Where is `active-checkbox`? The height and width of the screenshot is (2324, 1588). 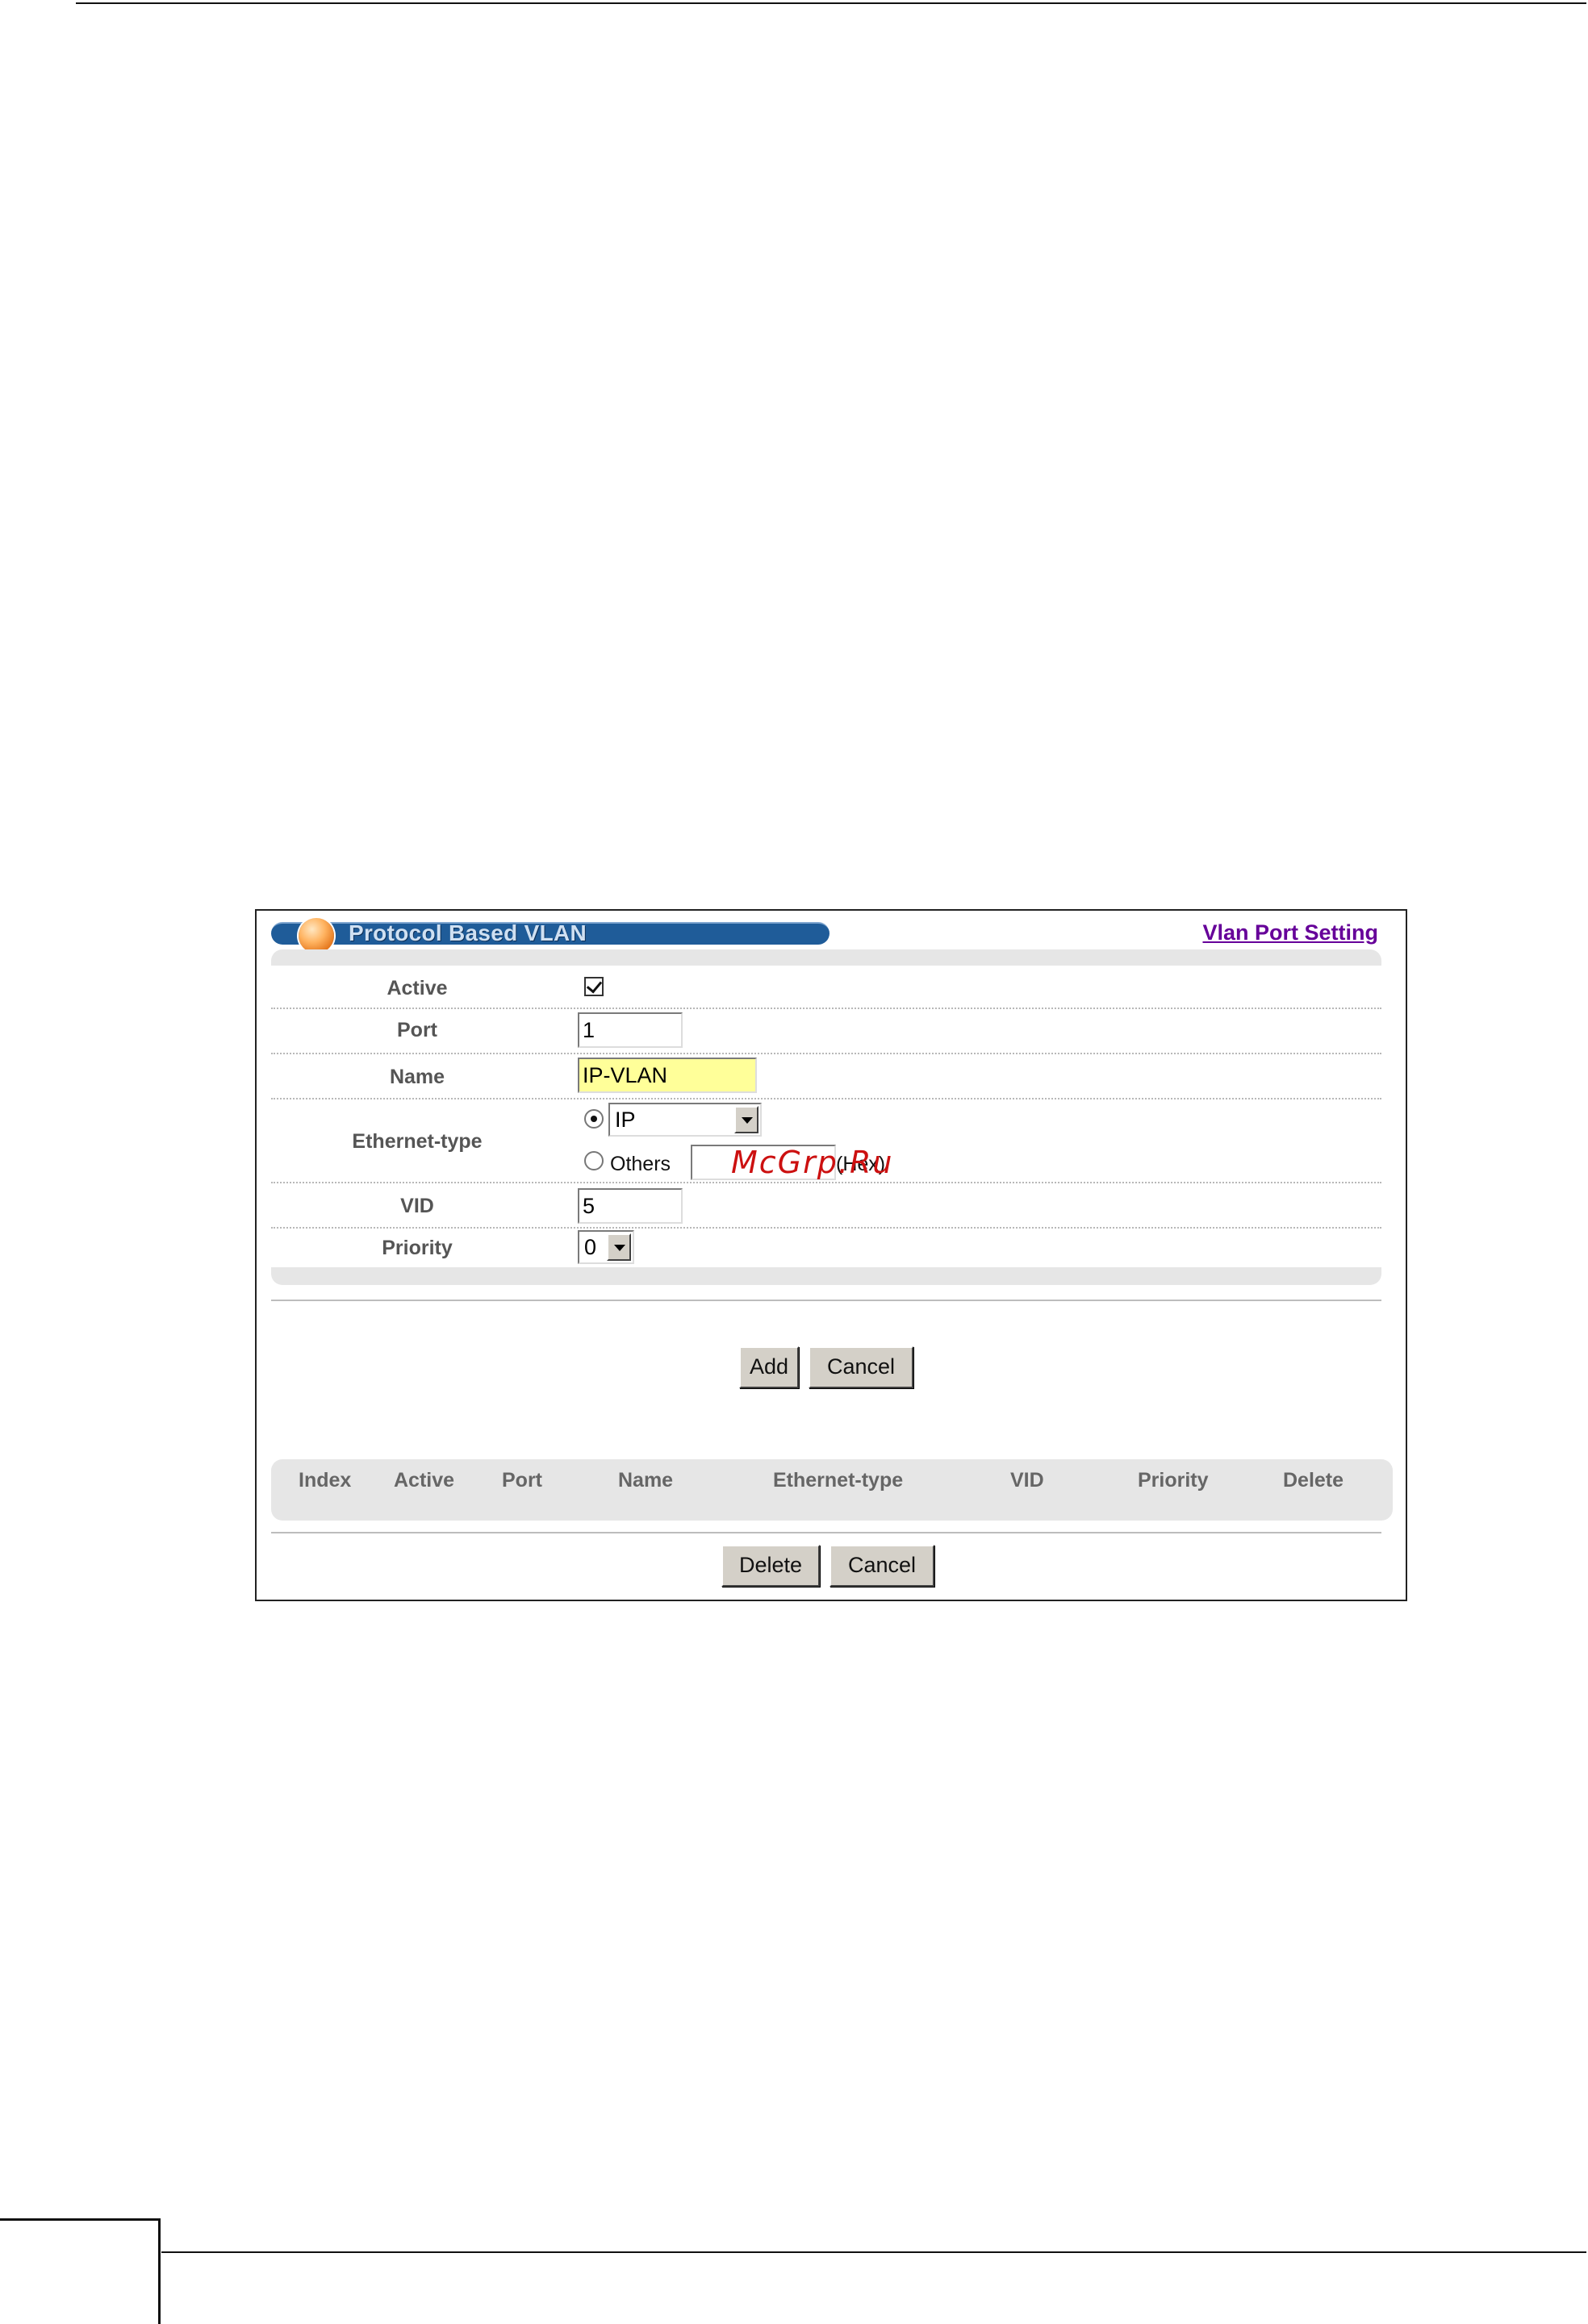
active-checkbox is located at coordinates (594, 986).